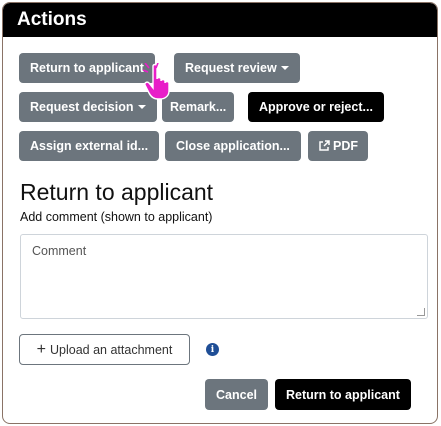  I want to click on return-to-applicant-label: Return to applicant, so click(87, 68).